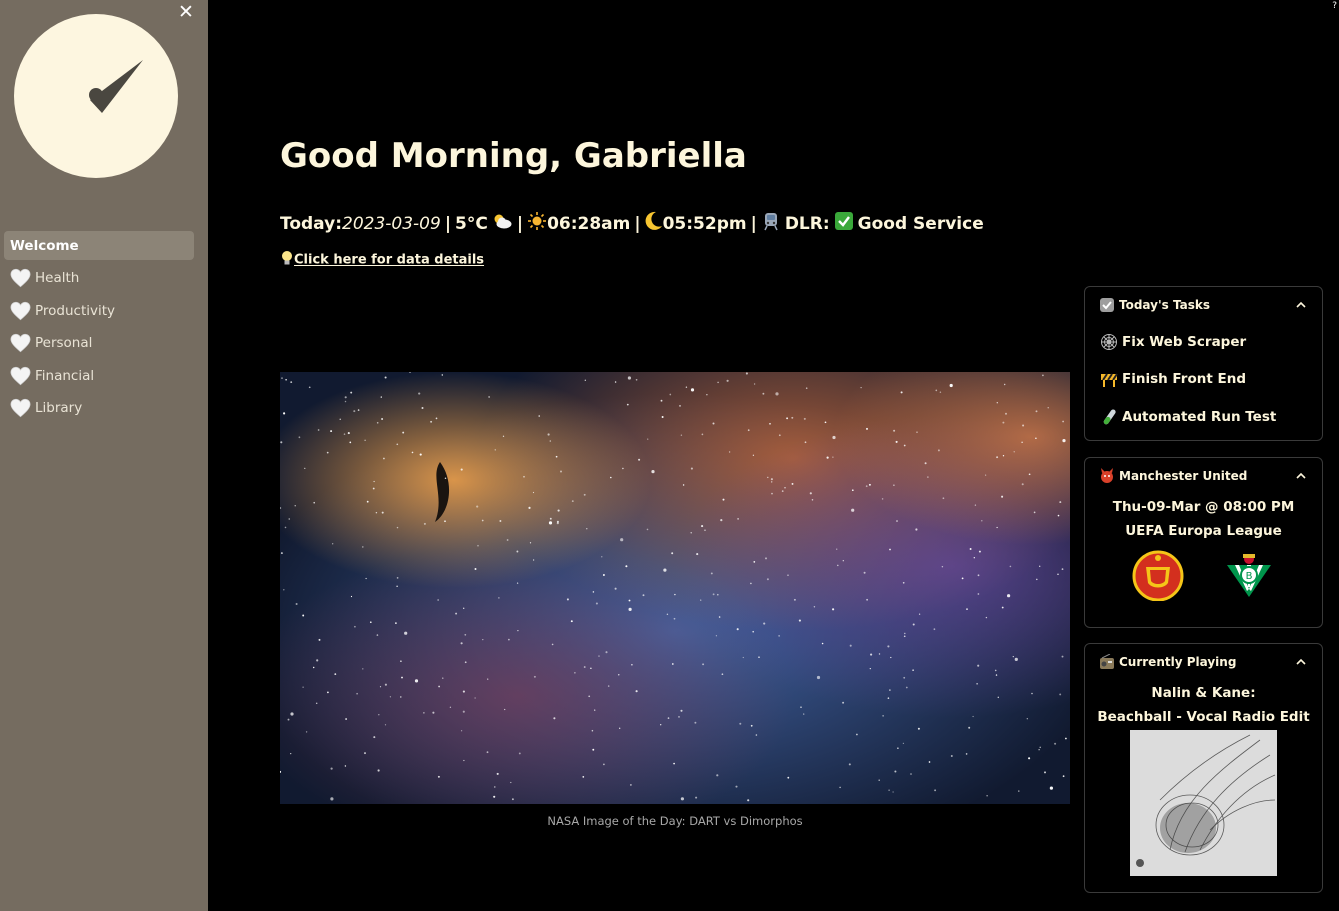 This screenshot has height=911, width=1339. I want to click on manchester-united-crest-icon, so click(1158, 575).